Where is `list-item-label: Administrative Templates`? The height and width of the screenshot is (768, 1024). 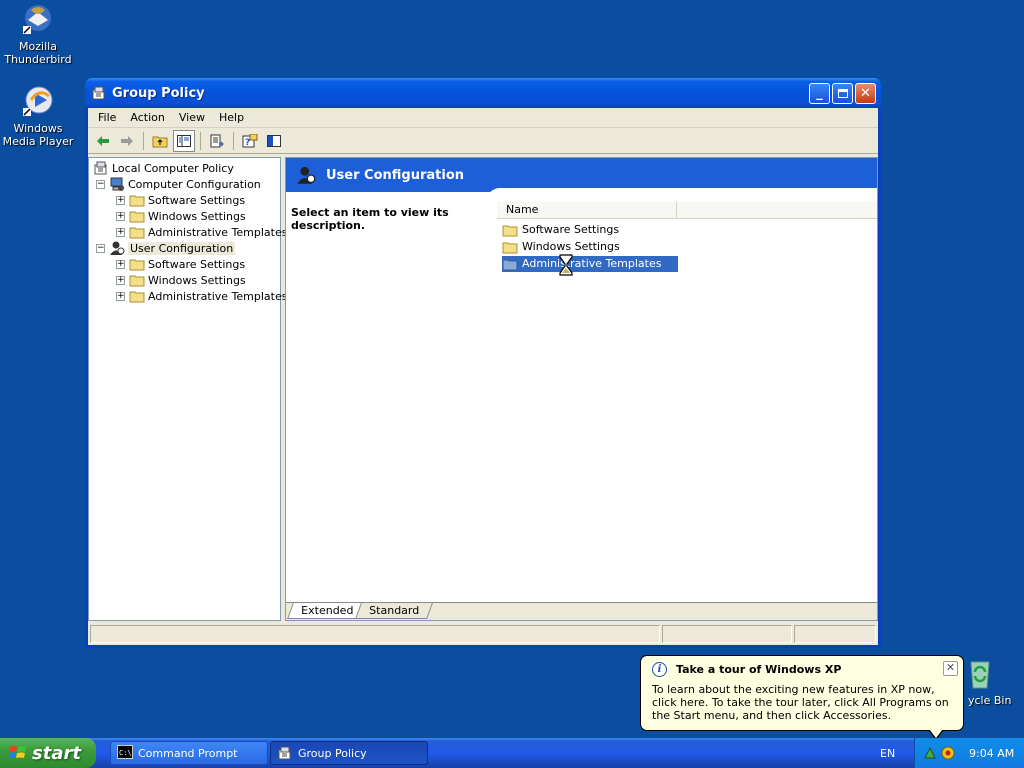 list-item-label: Administrative Templates is located at coordinates (592, 264).